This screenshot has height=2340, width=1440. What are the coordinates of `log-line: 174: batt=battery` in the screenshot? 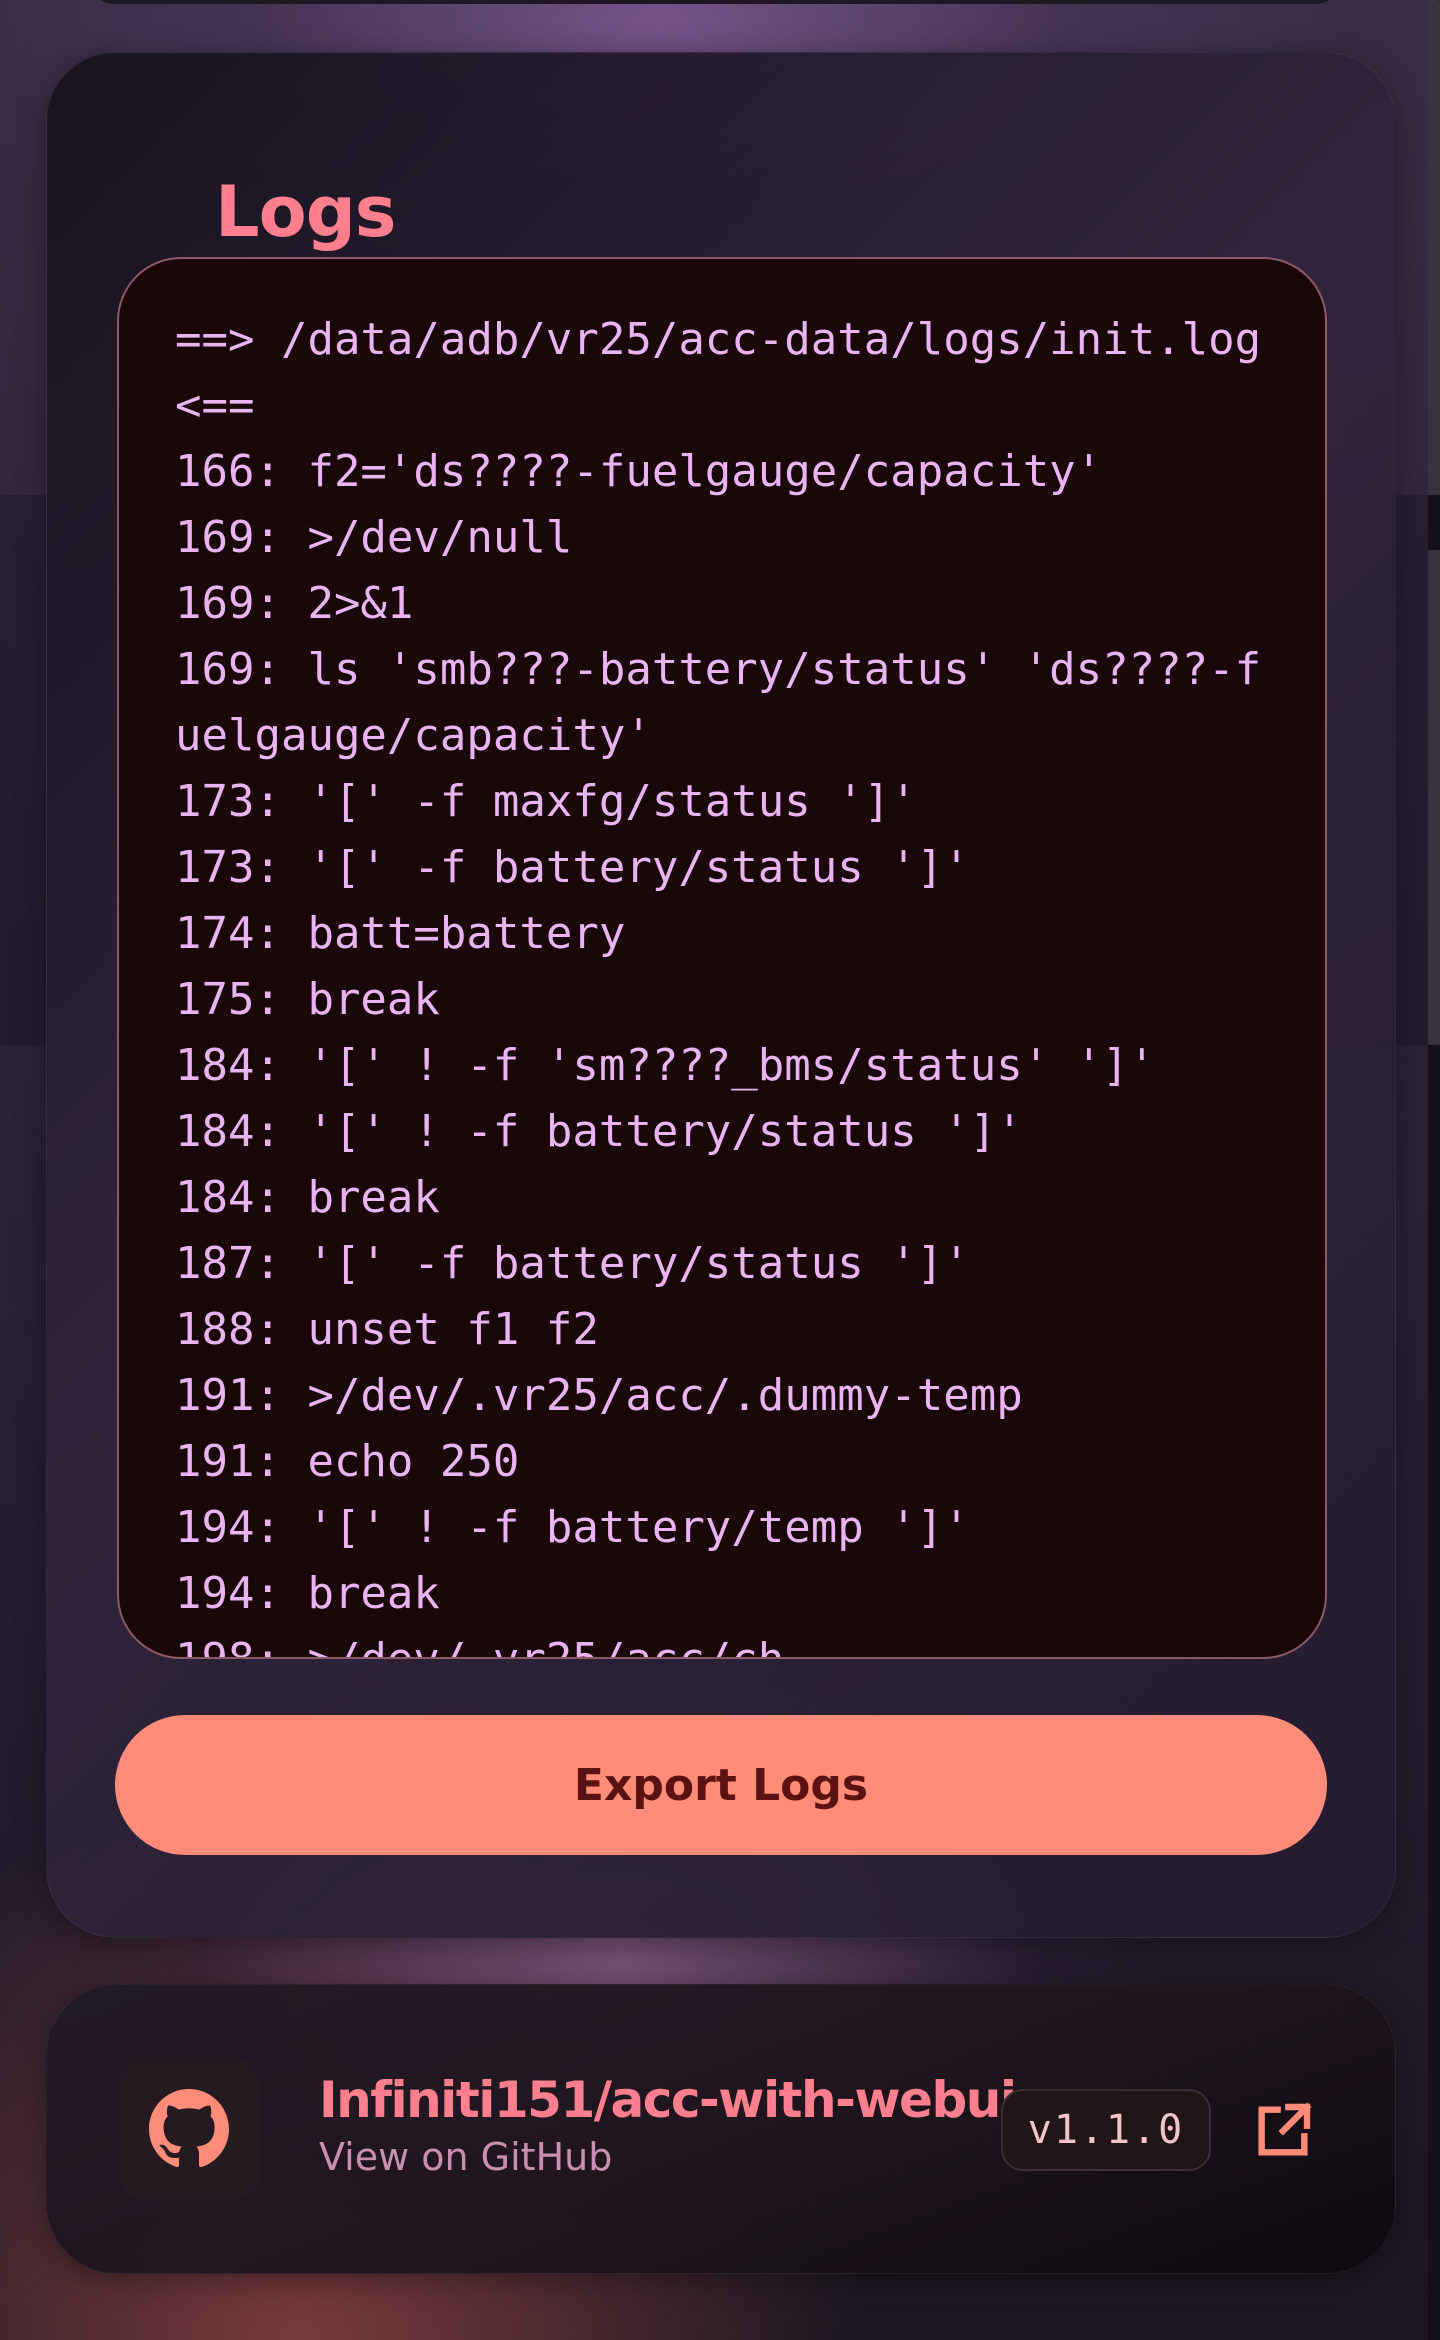 It's located at (400, 933).